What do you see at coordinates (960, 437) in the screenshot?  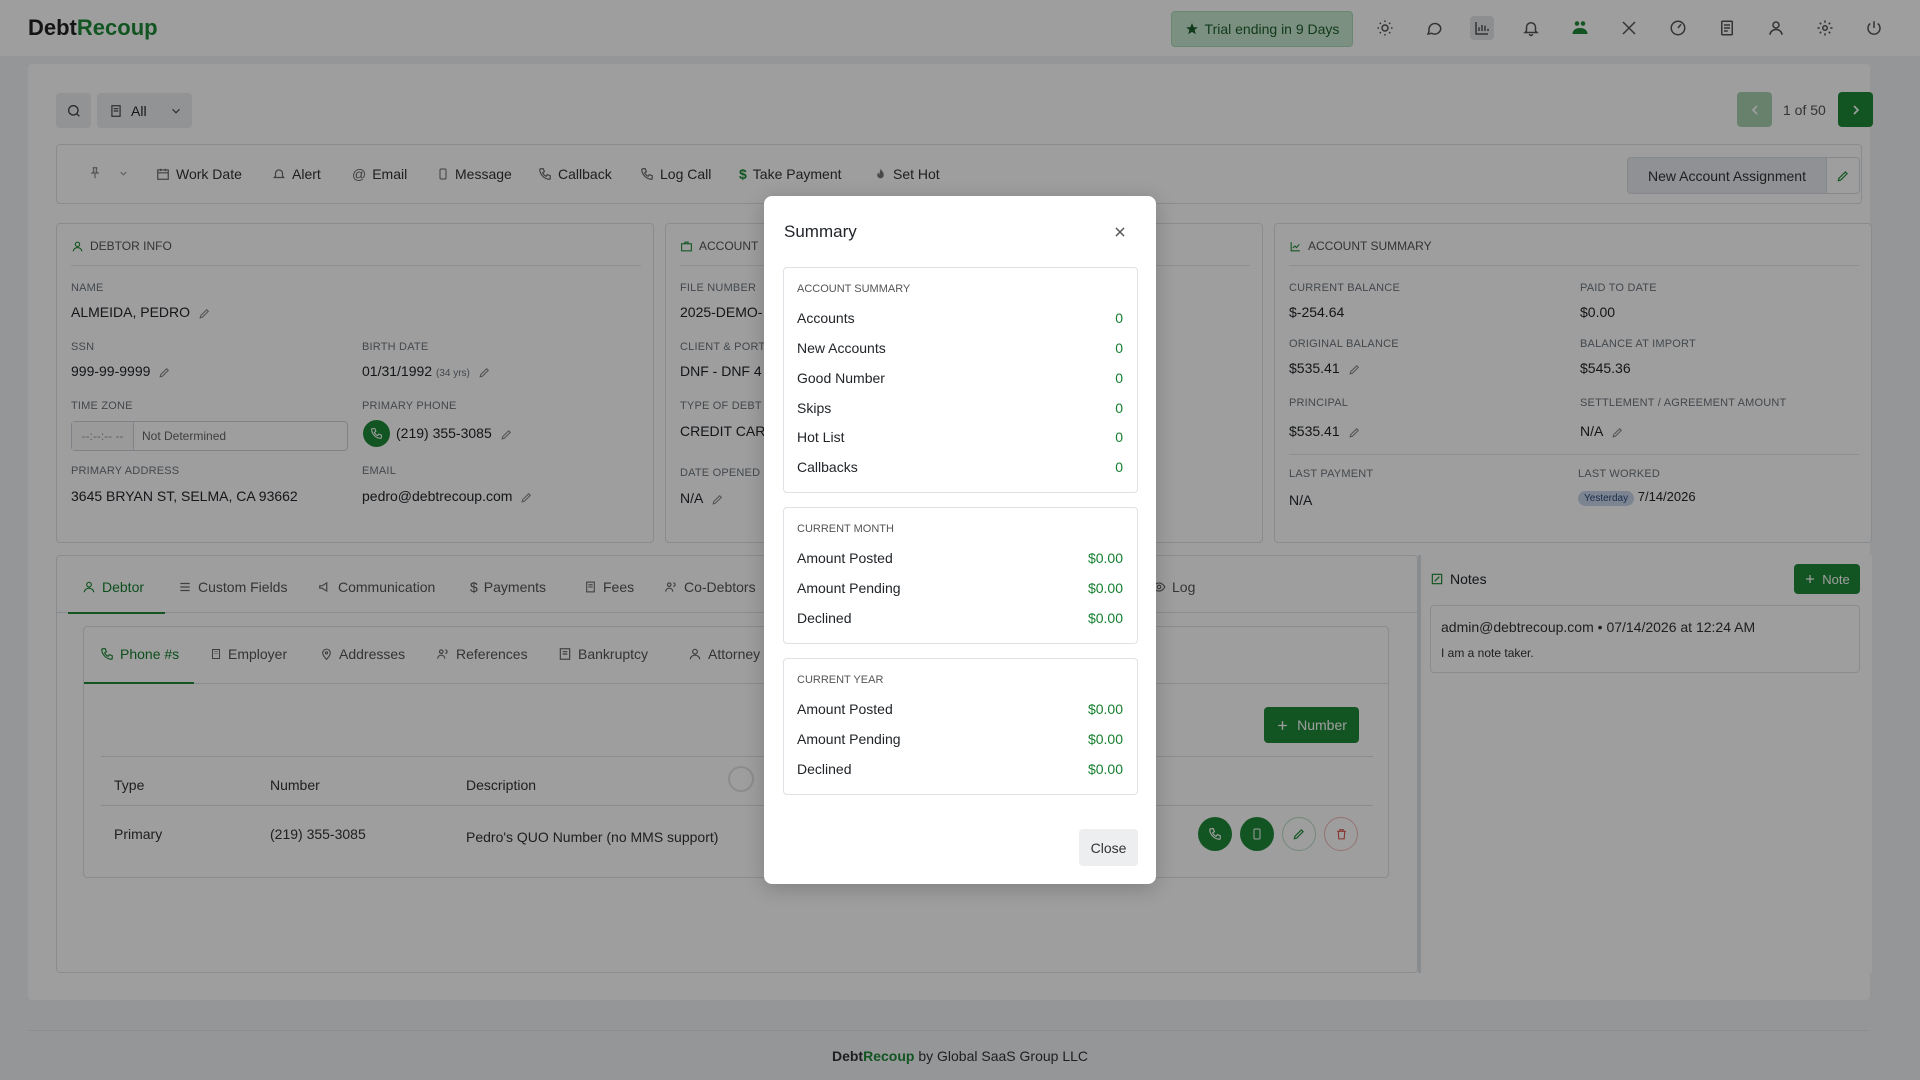 I see `summary-row: Hot List 0` at bounding box center [960, 437].